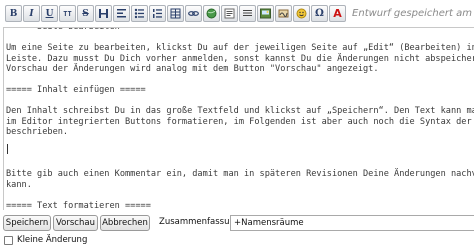 The height and width of the screenshot is (248, 474). What do you see at coordinates (412, 13) in the screenshot?
I see `draft-status: Entwurf gespeichert am` at bounding box center [412, 13].